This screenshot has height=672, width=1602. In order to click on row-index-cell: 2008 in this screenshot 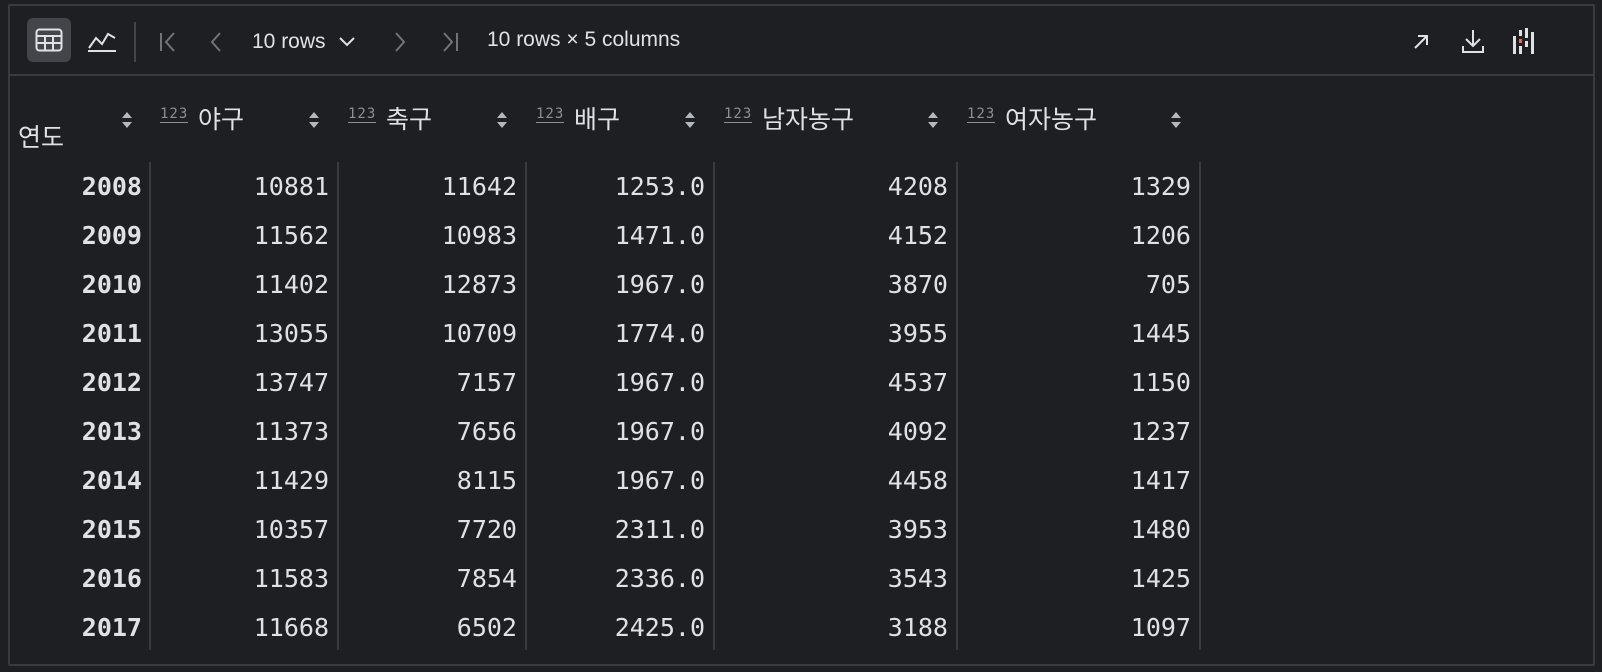, I will do `click(76, 186)`.